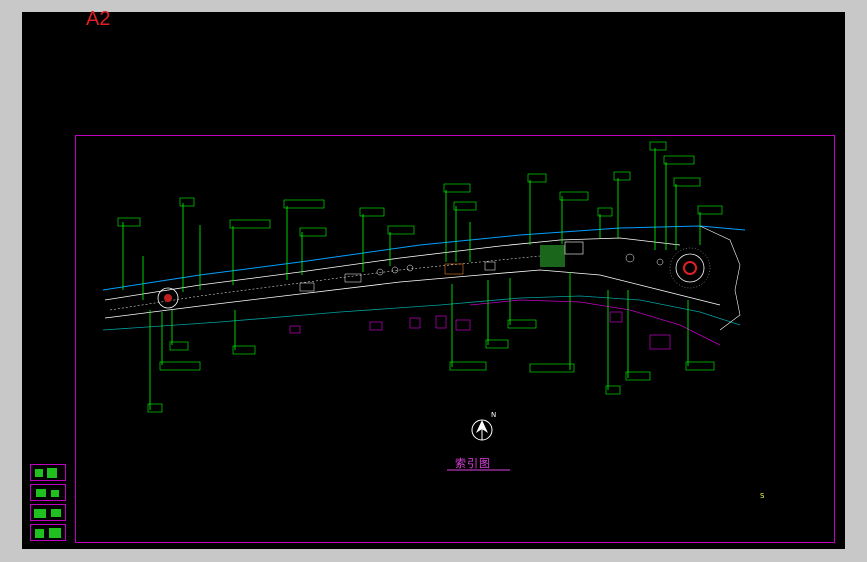  Describe the element at coordinates (762, 496) in the screenshot. I see `footer-mark: S` at that location.